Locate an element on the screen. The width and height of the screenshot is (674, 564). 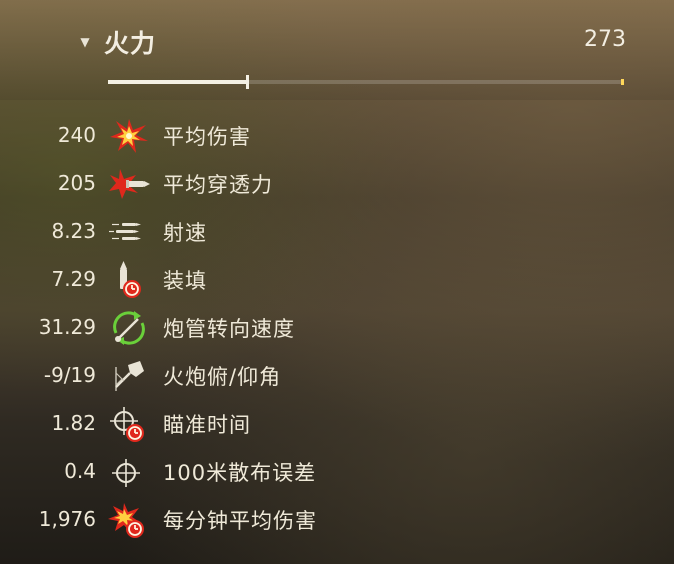
firepower-progress-bar is located at coordinates (366, 82).